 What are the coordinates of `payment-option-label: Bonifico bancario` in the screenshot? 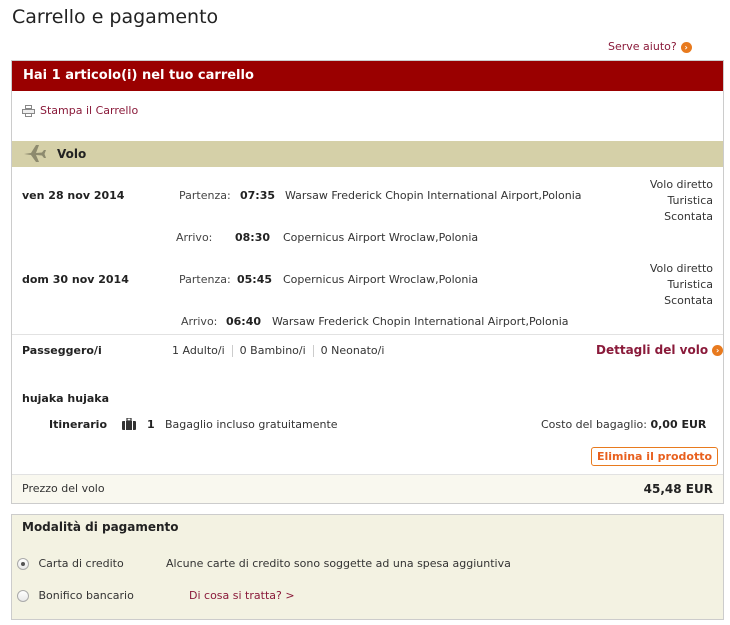 It's located at (86, 595).